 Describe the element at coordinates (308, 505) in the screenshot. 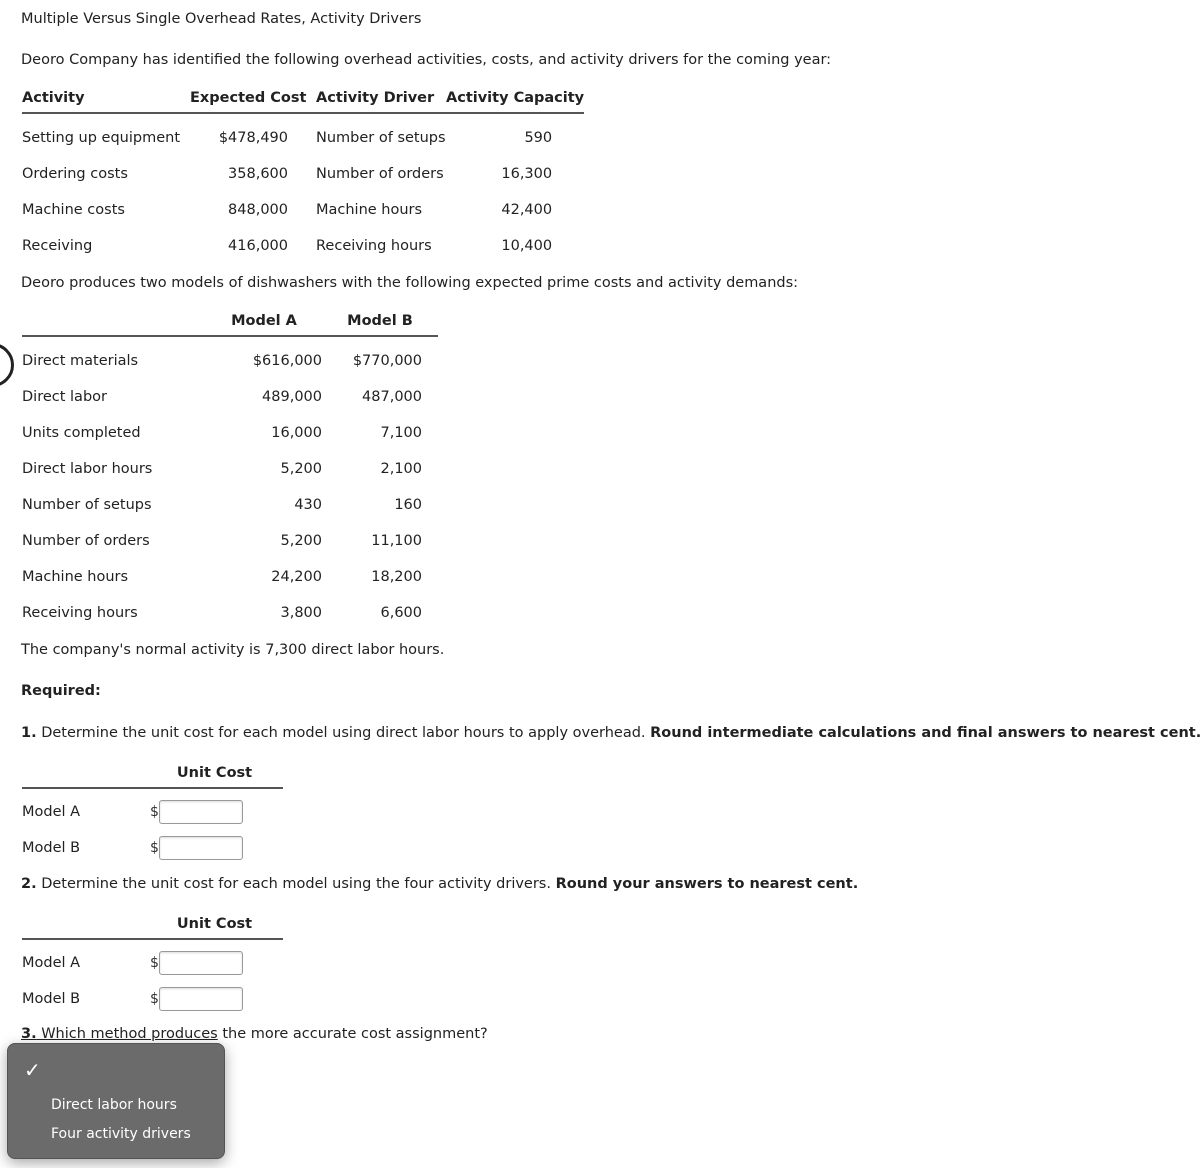

I see `model-a-value: 430` at that location.